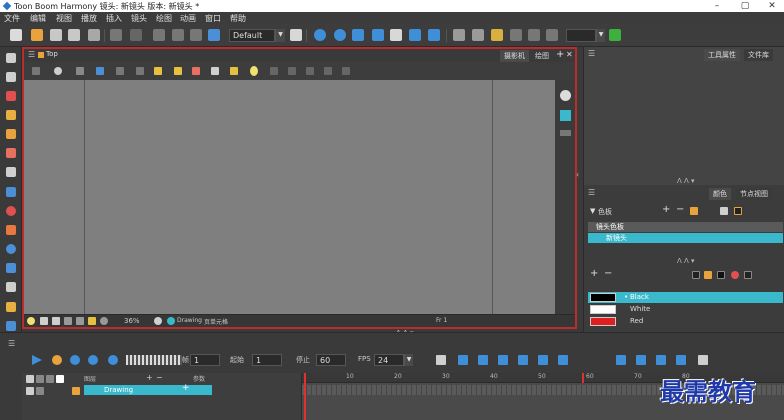 This screenshot has height=420, width=784. I want to click on start-frame-field: 1, so click(267, 360).